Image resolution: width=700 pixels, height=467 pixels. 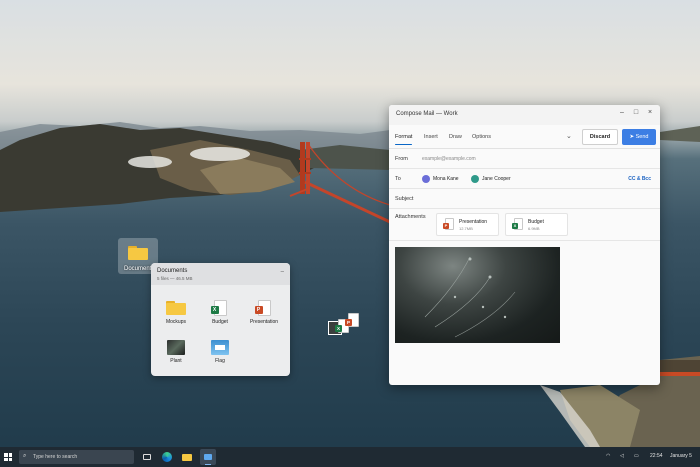 What do you see at coordinates (25, 456) in the screenshot?
I see `search-icon: ⌕` at bounding box center [25, 456].